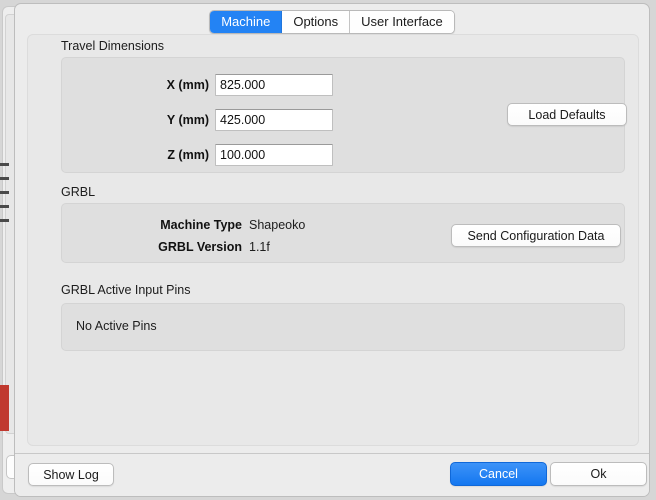 The image size is (656, 500). What do you see at coordinates (536, 235) in the screenshot?
I see `send-configuration-data-button: Send Configuration Data` at bounding box center [536, 235].